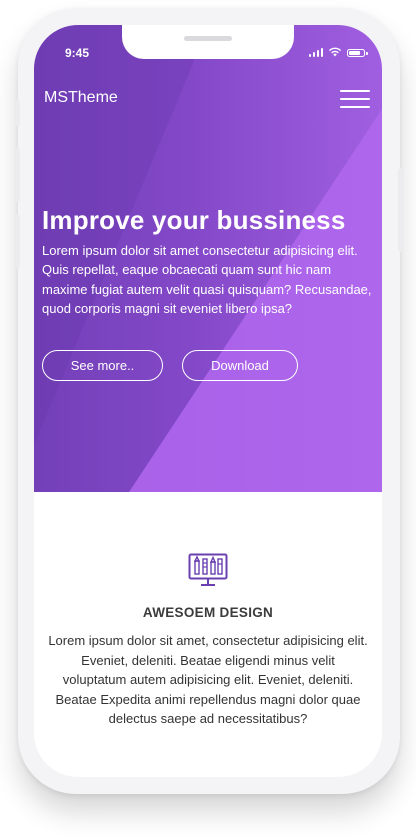  I want to click on design-monitor-icon, so click(208, 569).